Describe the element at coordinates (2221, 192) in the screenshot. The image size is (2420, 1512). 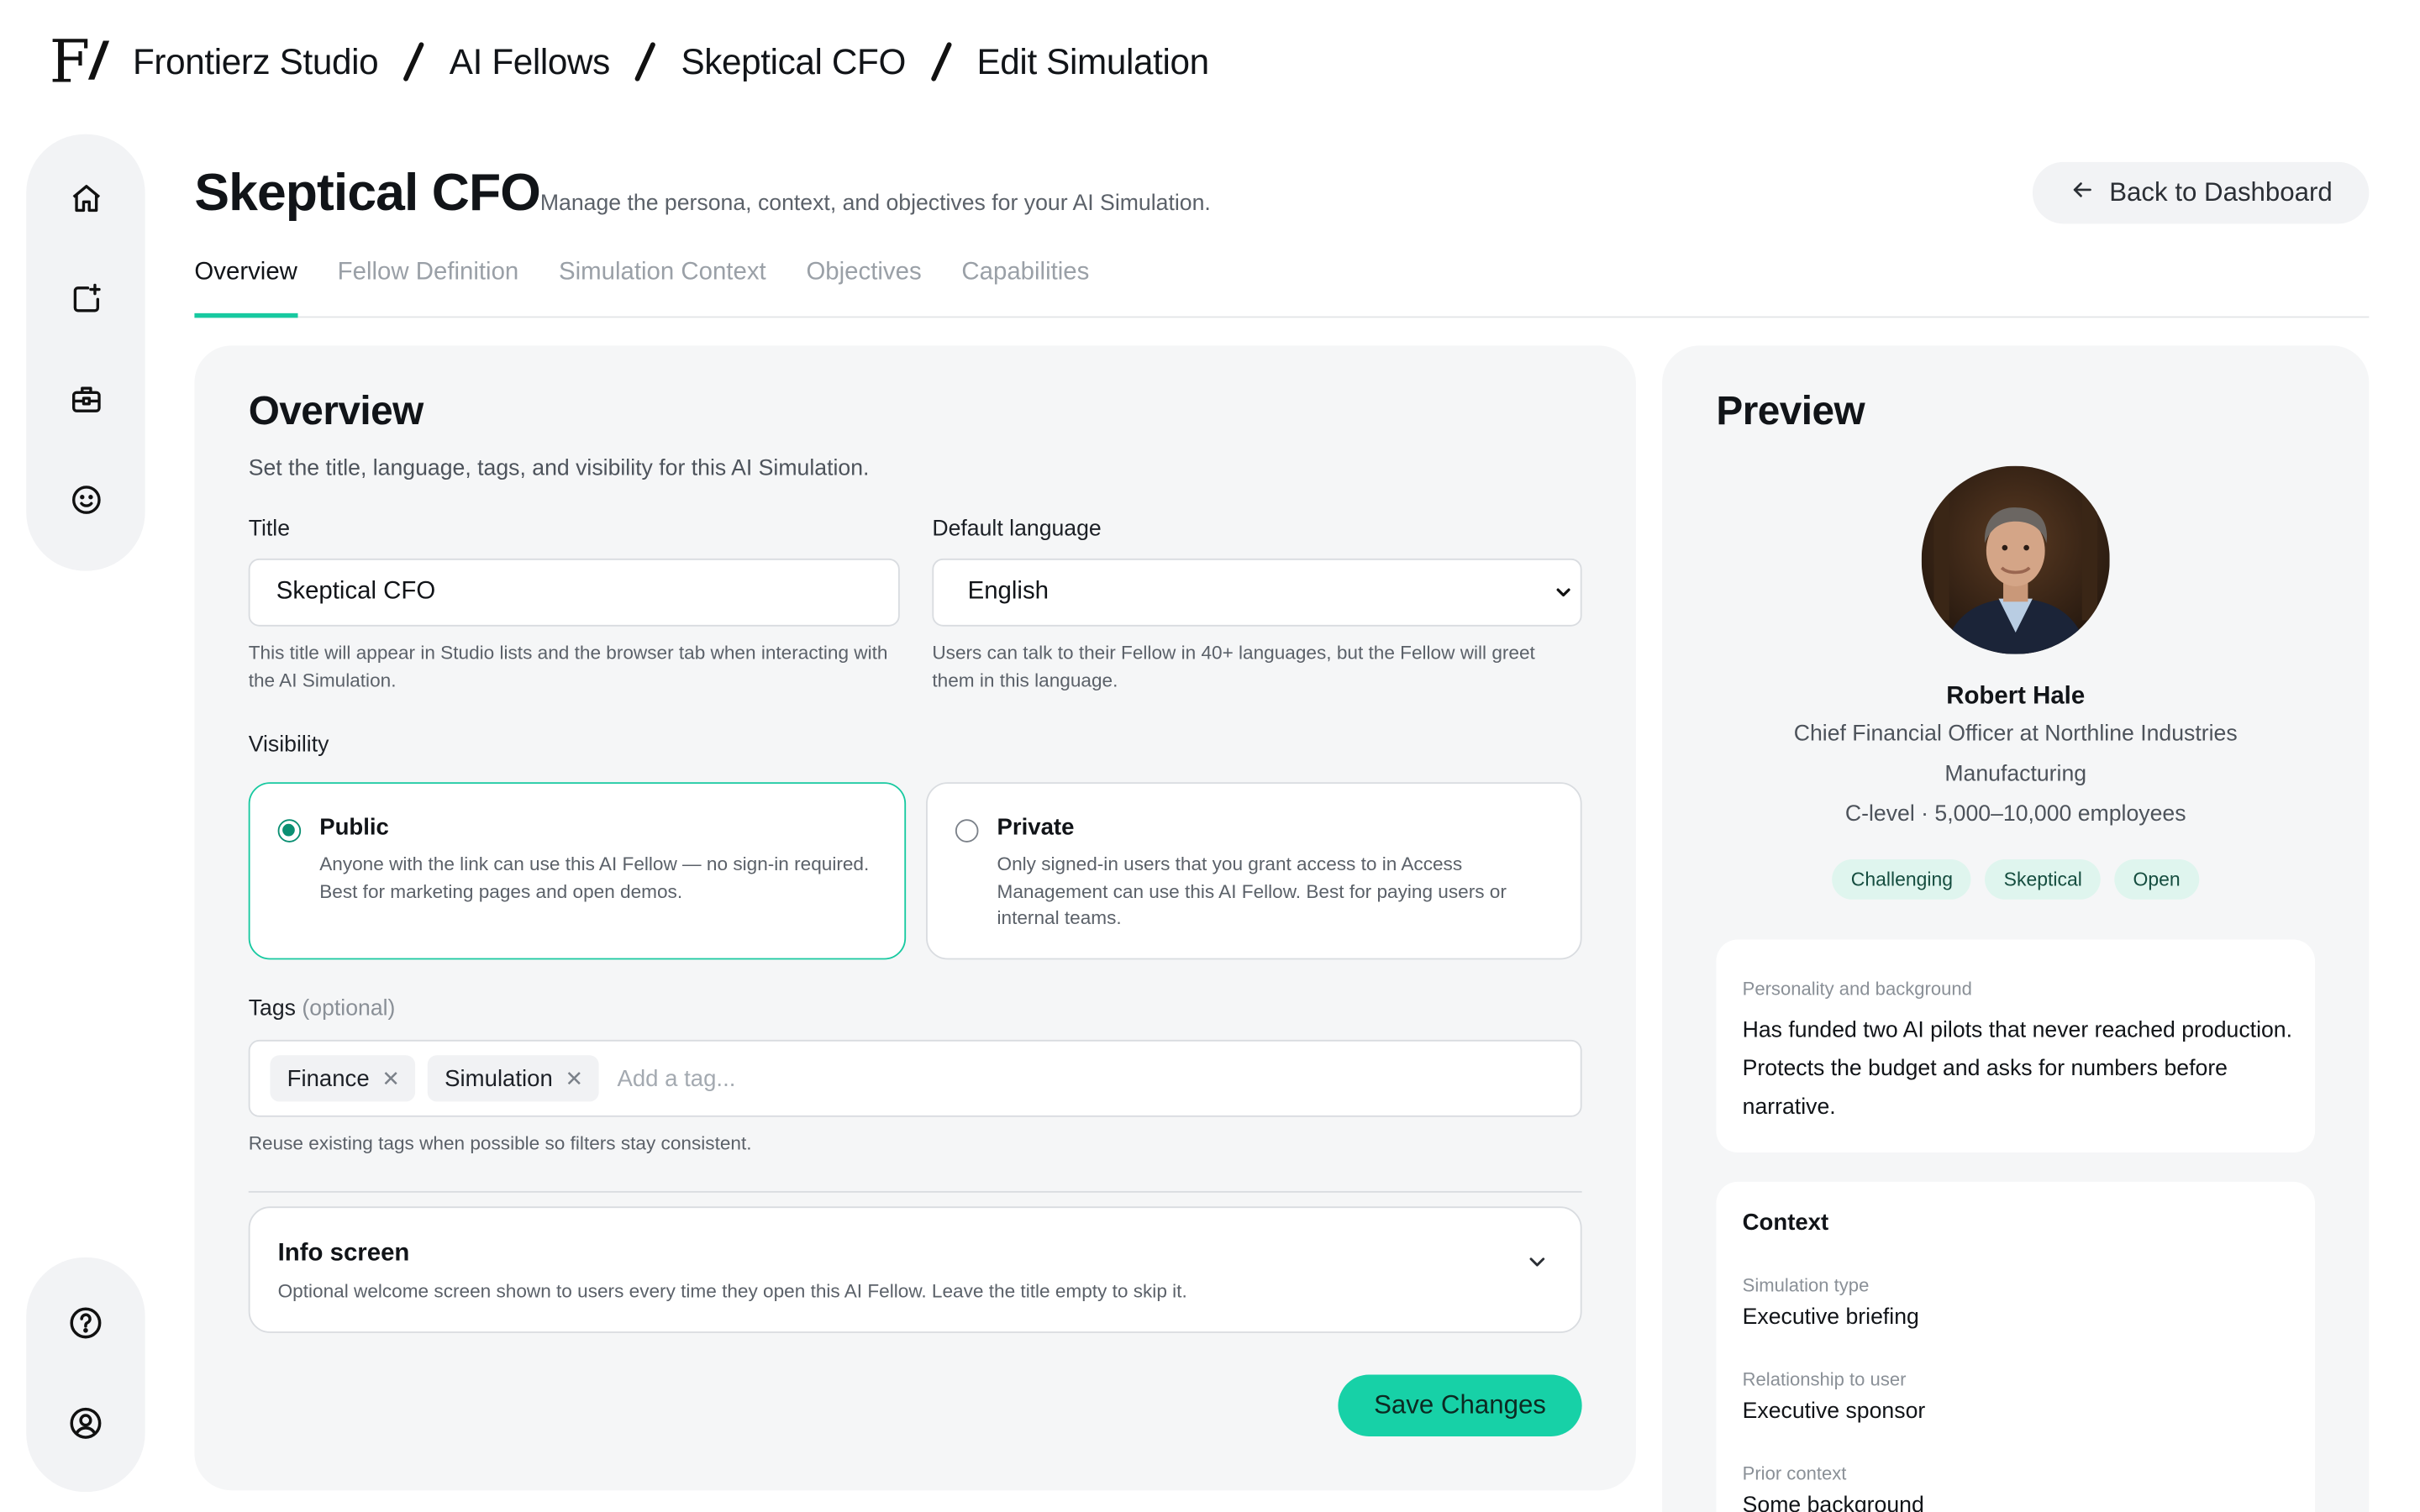
I see `back-to-dashboard-label: Back to Dashboard` at that location.